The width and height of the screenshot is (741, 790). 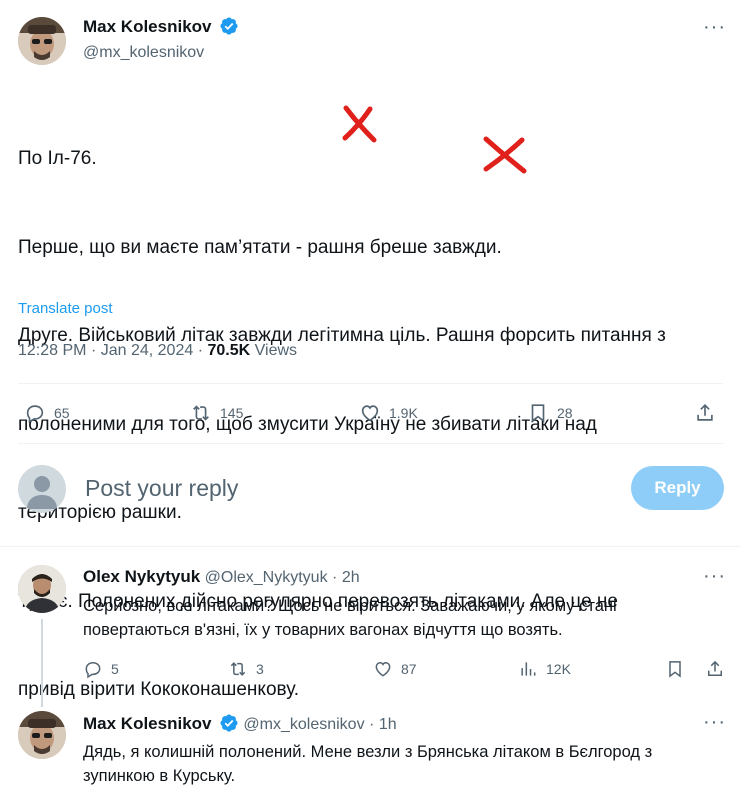 I want to click on views-label: Views, so click(x=276, y=350).